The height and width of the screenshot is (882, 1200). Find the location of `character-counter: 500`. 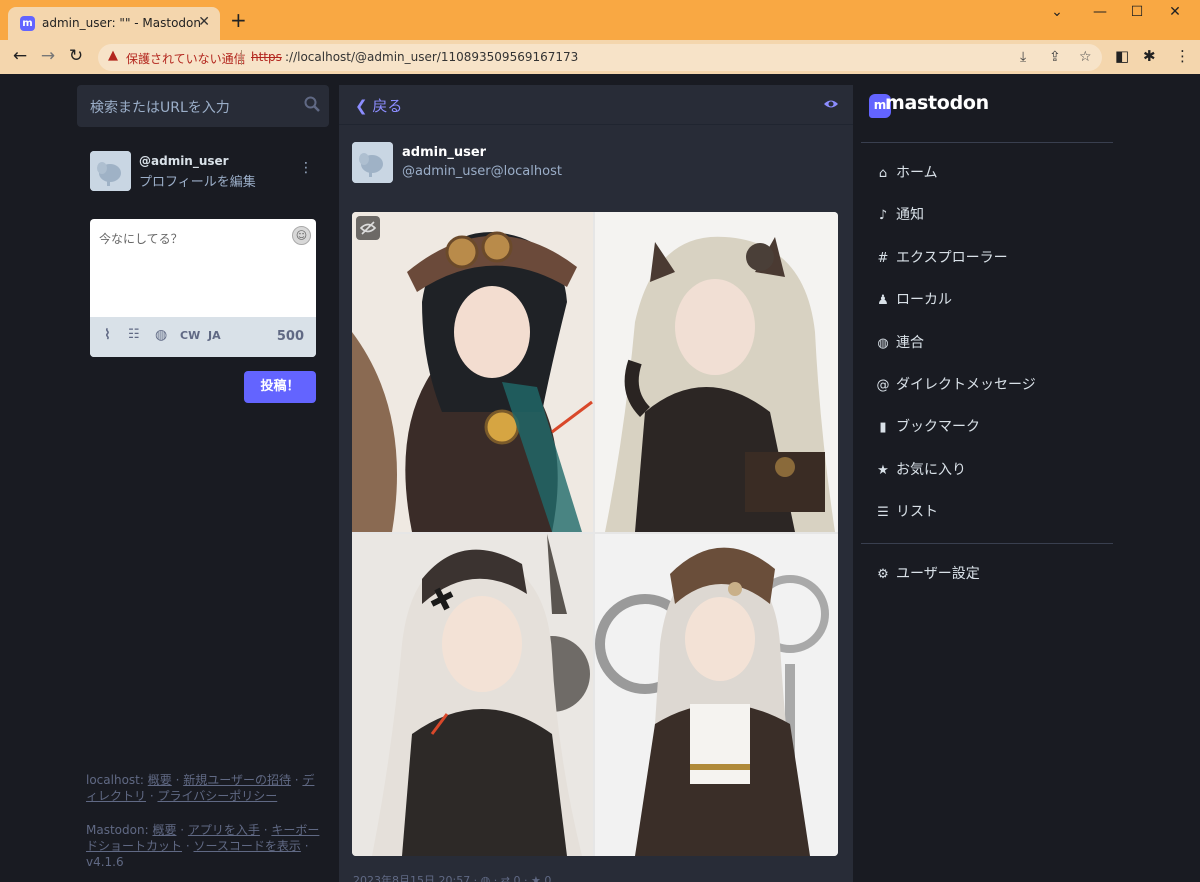

character-counter: 500 is located at coordinates (290, 336).